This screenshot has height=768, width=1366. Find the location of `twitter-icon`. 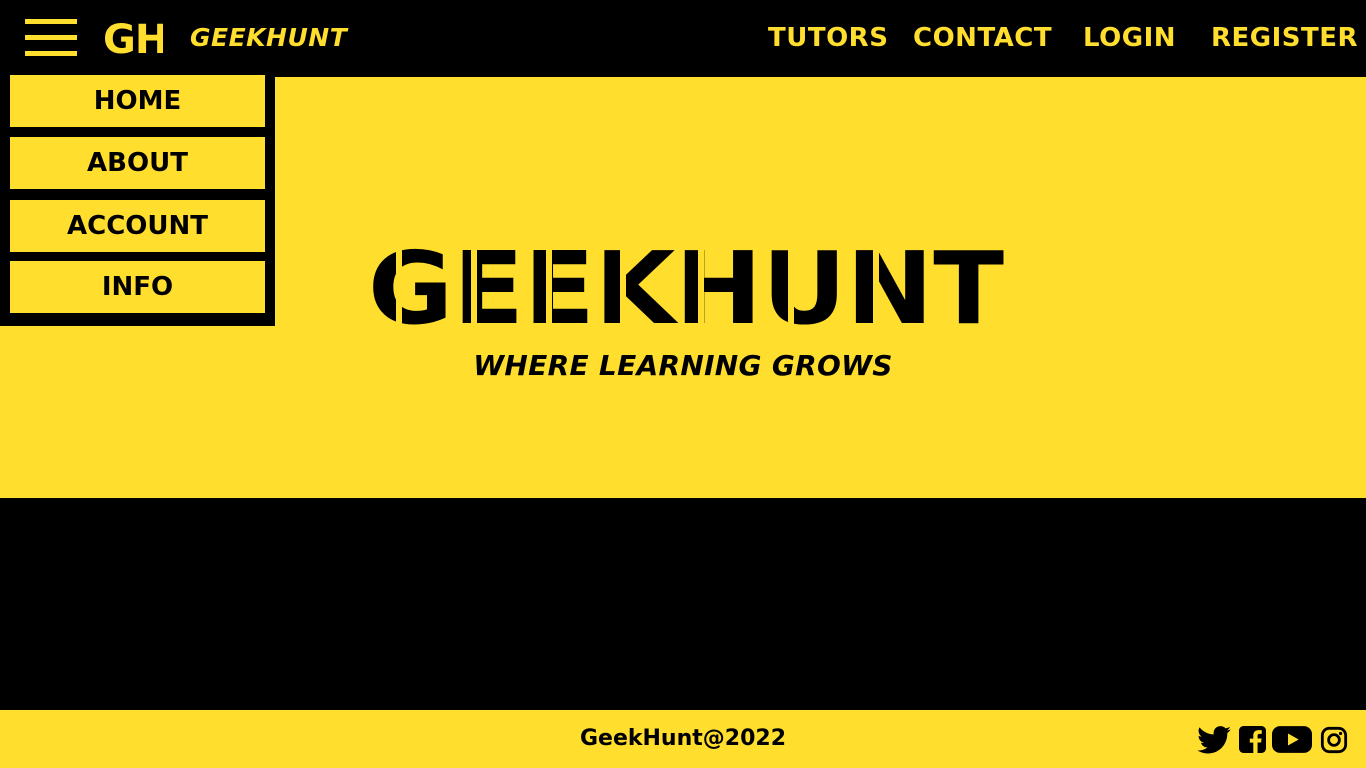

twitter-icon is located at coordinates (1214, 740).